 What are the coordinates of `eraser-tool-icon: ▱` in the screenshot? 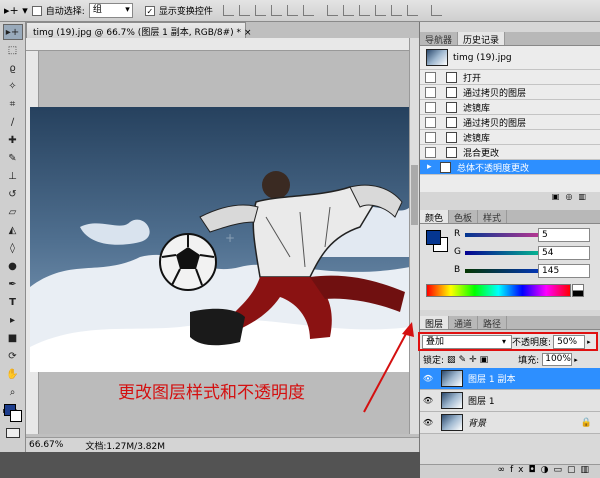 It's located at (13, 212).